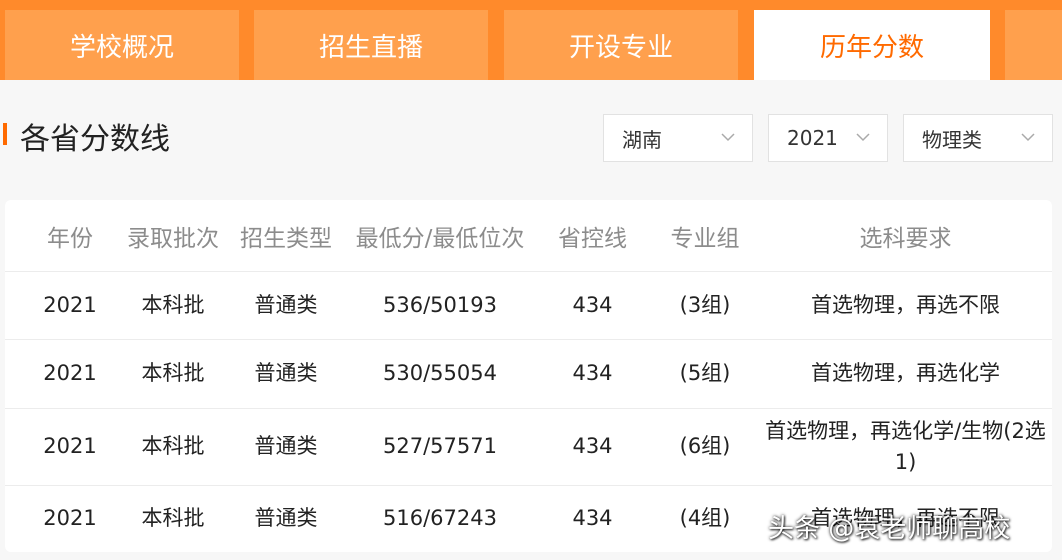 Image resolution: width=1062 pixels, height=560 pixels. What do you see at coordinates (286, 239) in the screenshot?
I see `header-type: 招生类型` at bounding box center [286, 239].